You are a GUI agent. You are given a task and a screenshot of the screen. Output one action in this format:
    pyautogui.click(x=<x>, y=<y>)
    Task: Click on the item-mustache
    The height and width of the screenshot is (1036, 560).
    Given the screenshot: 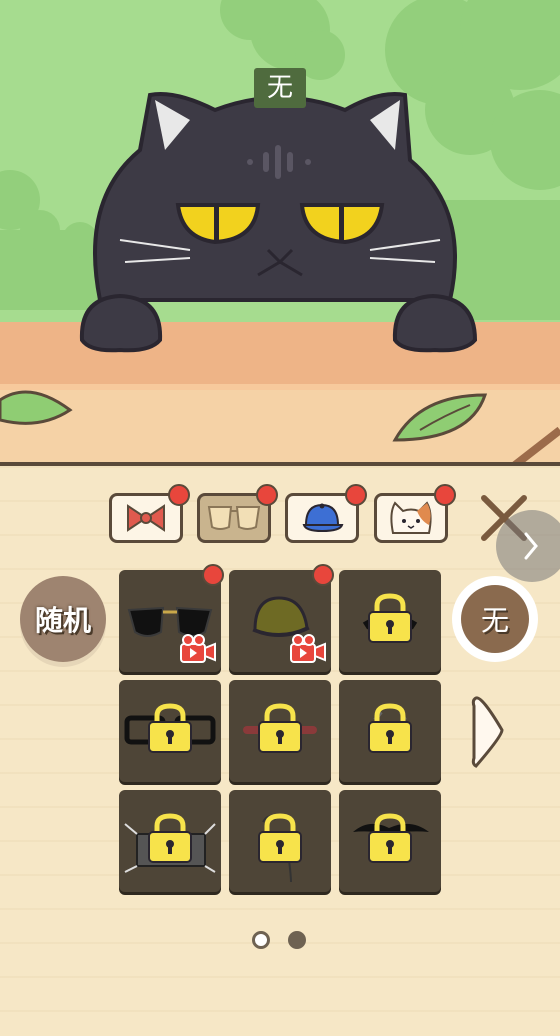 What is the action you would take?
    pyautogui.click(x=390, y=841)
    